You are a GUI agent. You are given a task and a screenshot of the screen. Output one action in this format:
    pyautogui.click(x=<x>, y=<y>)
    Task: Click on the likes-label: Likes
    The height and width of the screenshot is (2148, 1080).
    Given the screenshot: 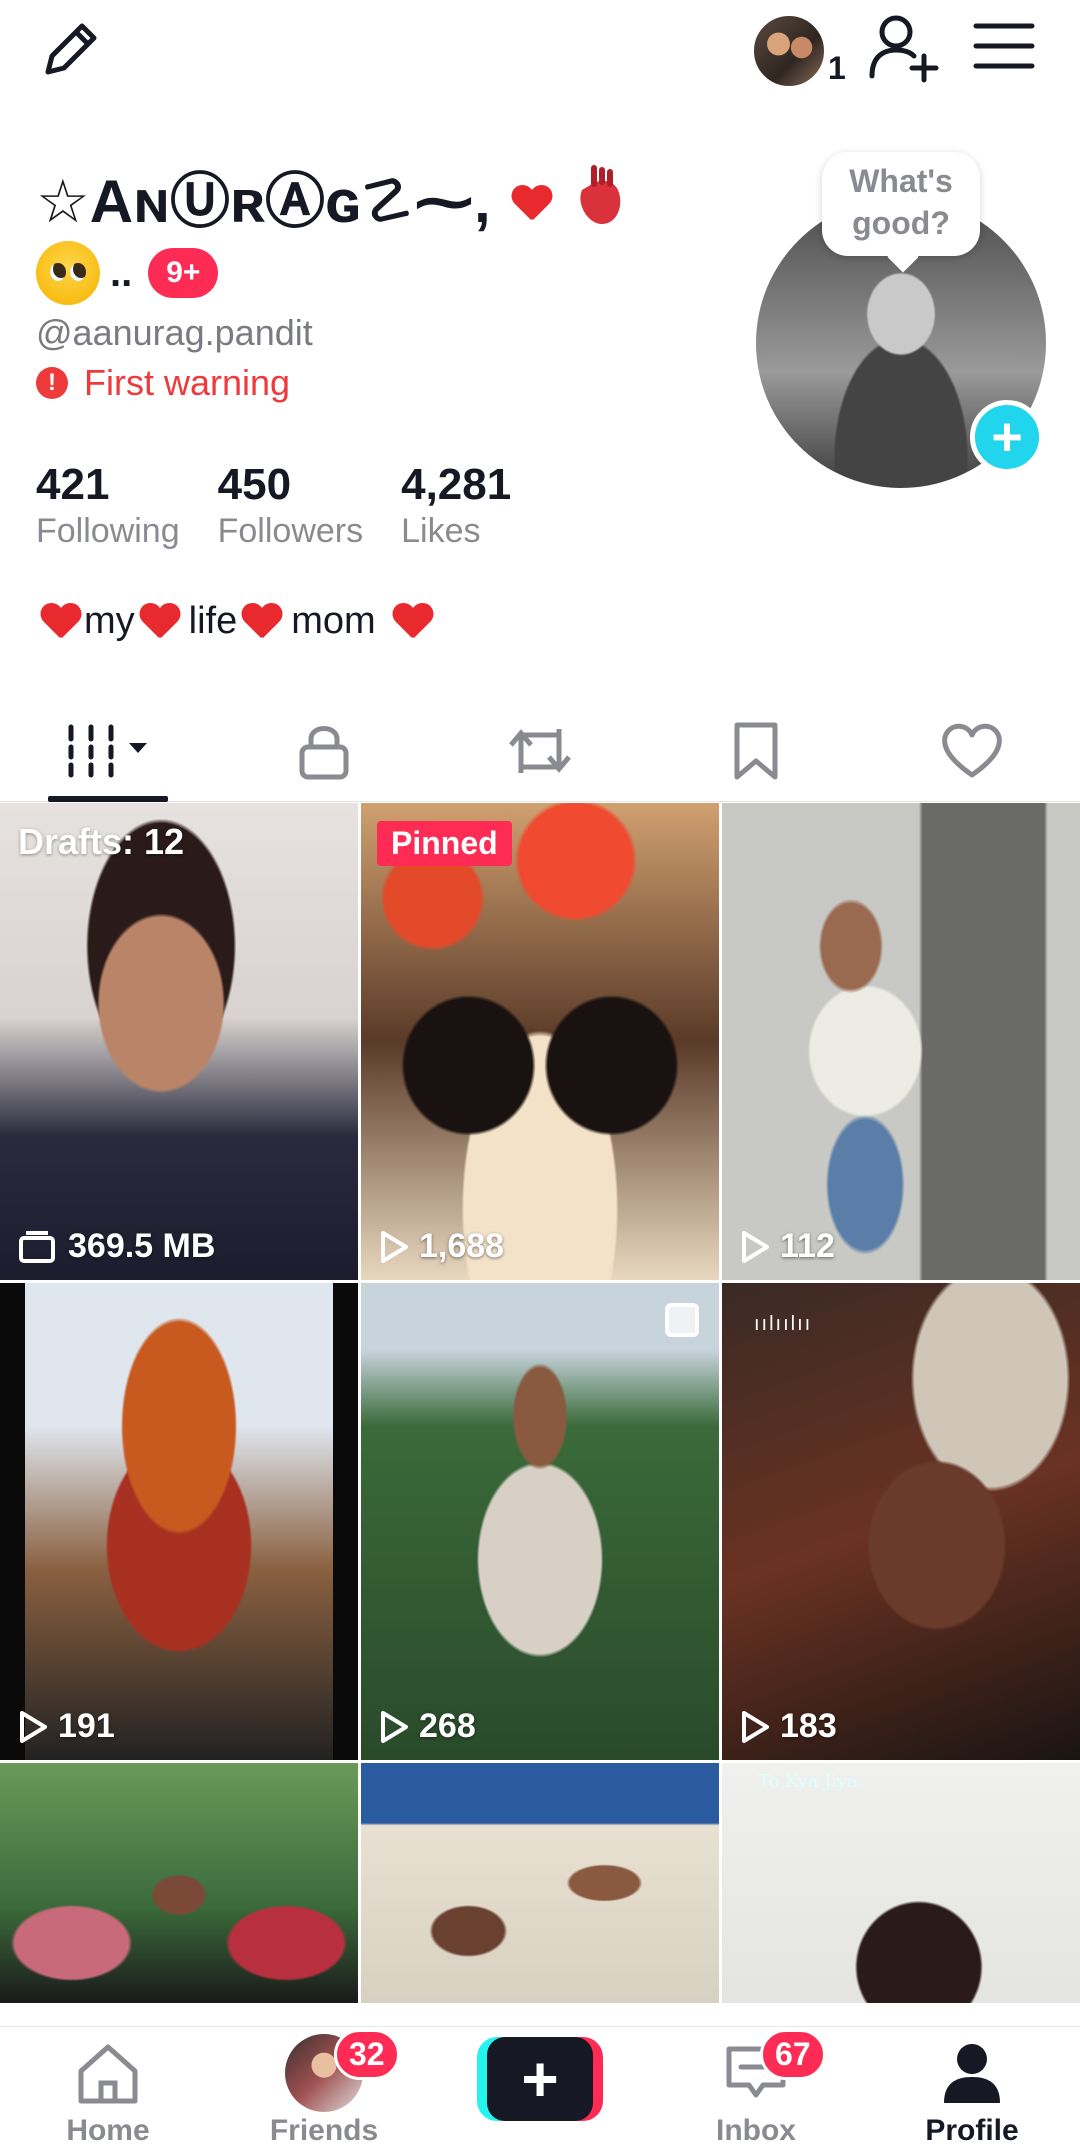 What is the action you would take?
    pyautogui.click(x=441, y=531)
    